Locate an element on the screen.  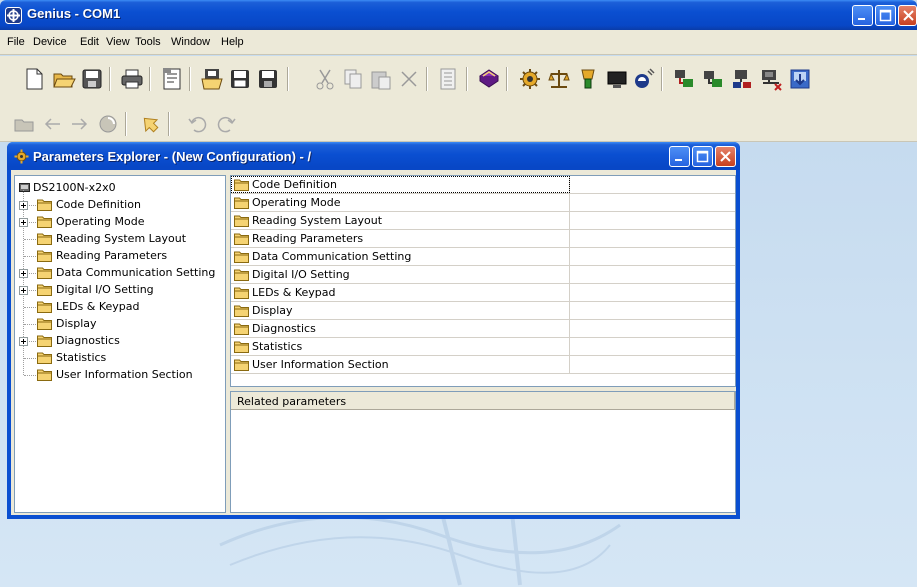
menu-tools: Tools is located at coordinates (148, 42).